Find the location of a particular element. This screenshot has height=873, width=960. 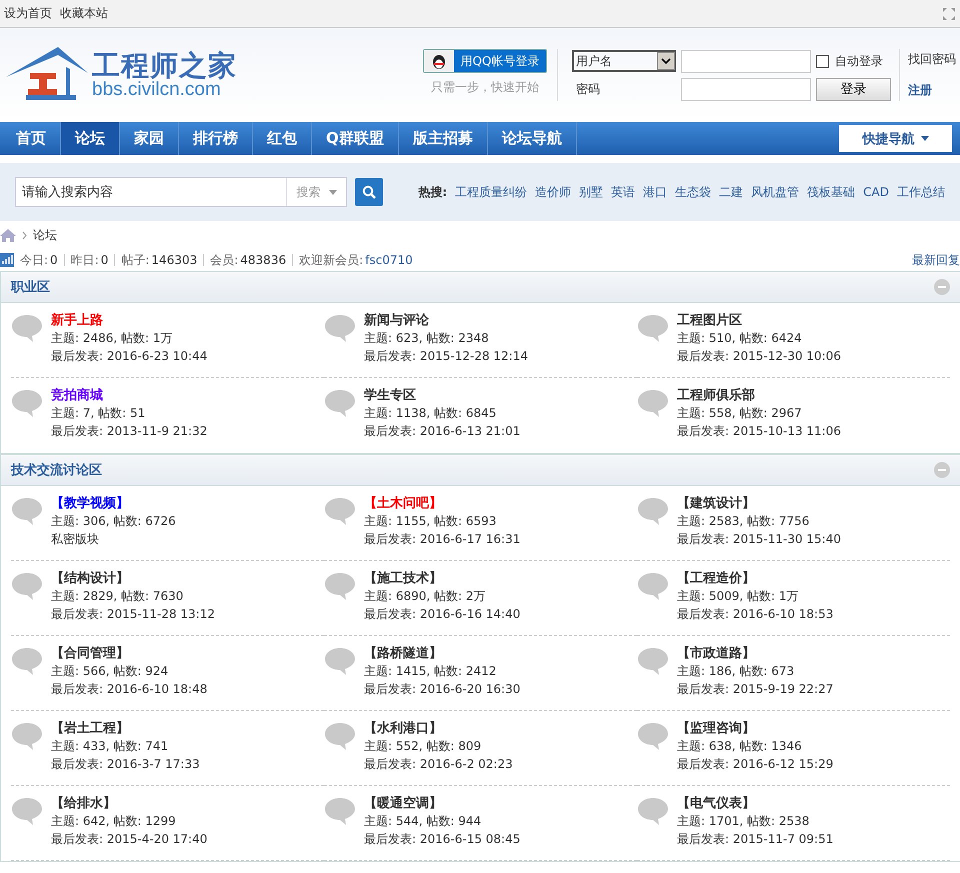

caret-icon is located at coordinates (332, 192).